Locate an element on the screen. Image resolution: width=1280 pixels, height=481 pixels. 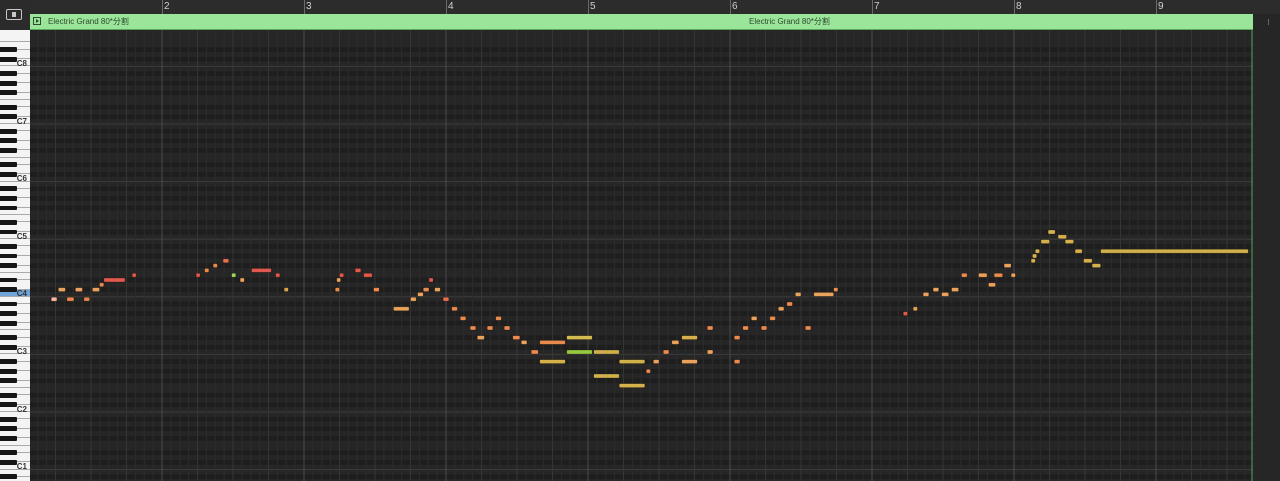
piano-keyboard: C8 C7 C6 C5 C4 C3 C2 C1 is located at coordinates (15, 255).